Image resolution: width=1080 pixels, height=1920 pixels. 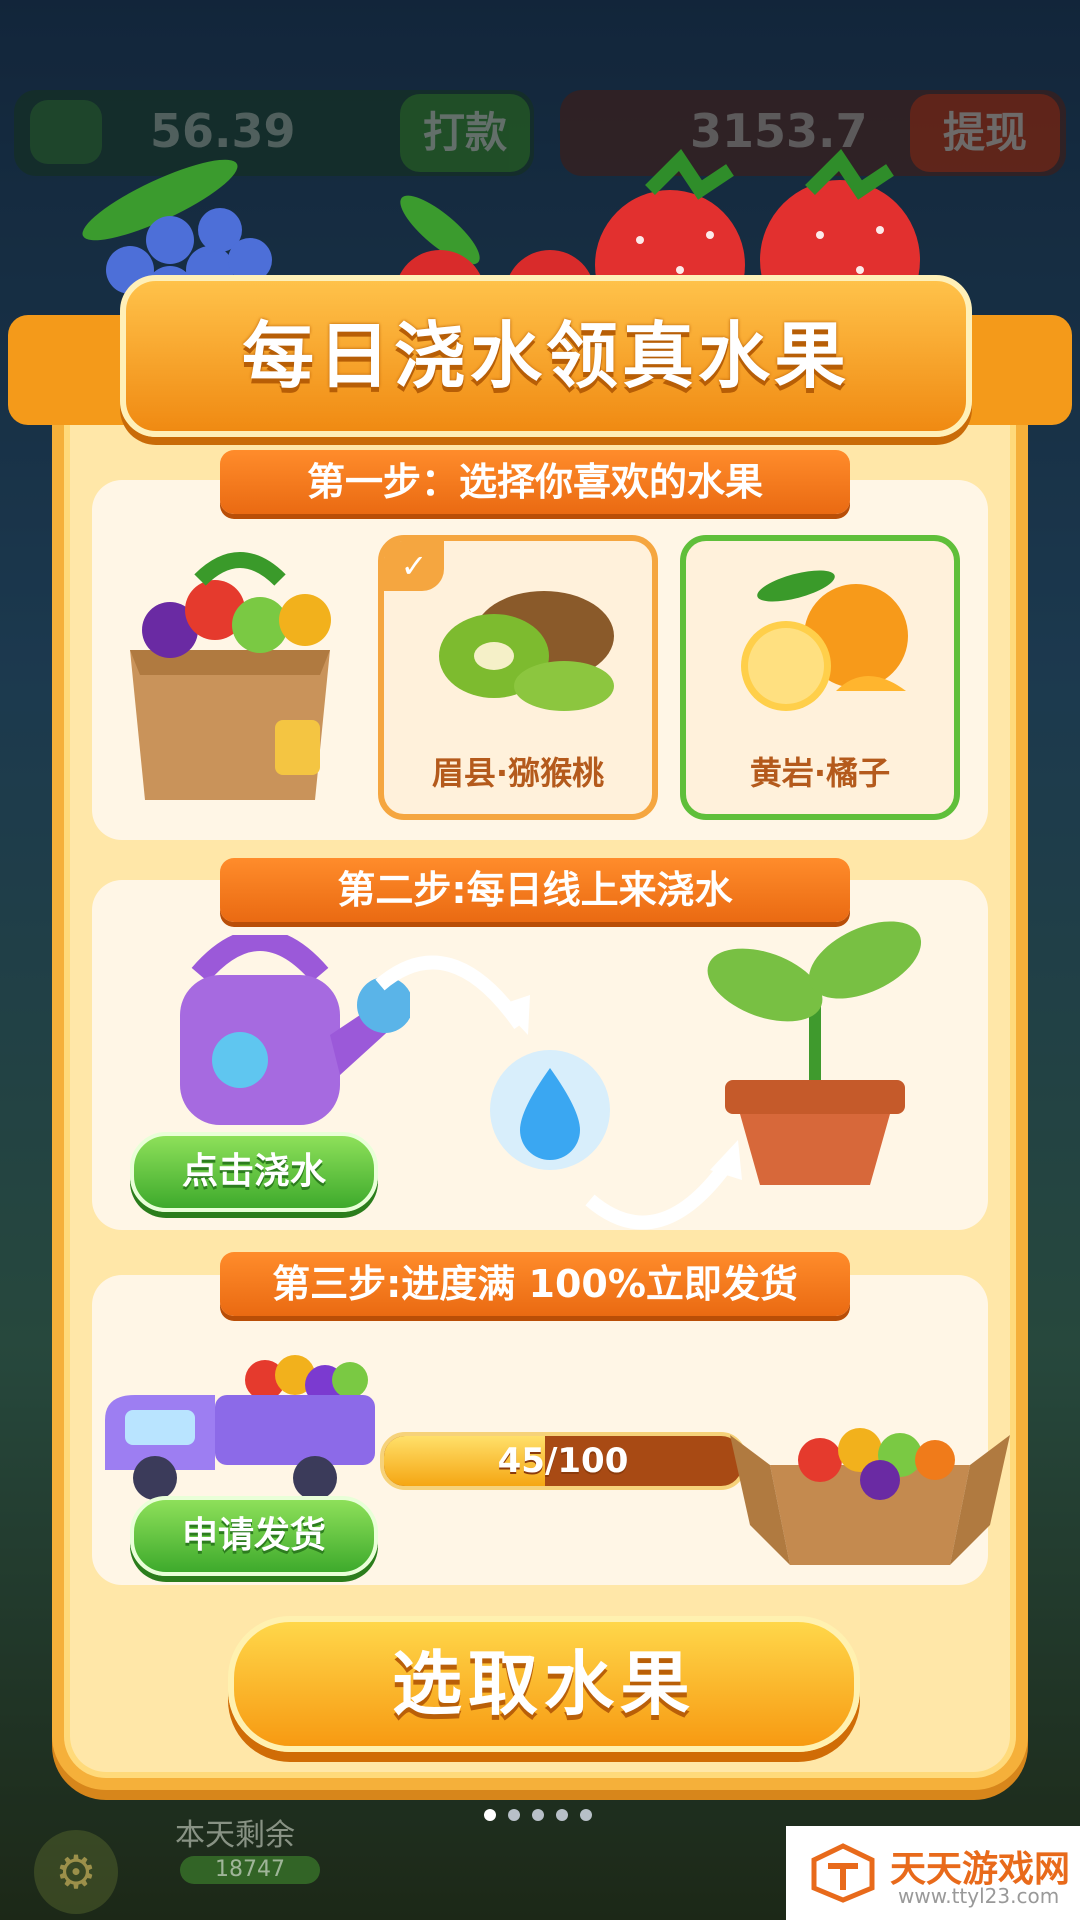 I want to click on title-ribbon: 每日浇水领真水果, so click(x=540, y=355).